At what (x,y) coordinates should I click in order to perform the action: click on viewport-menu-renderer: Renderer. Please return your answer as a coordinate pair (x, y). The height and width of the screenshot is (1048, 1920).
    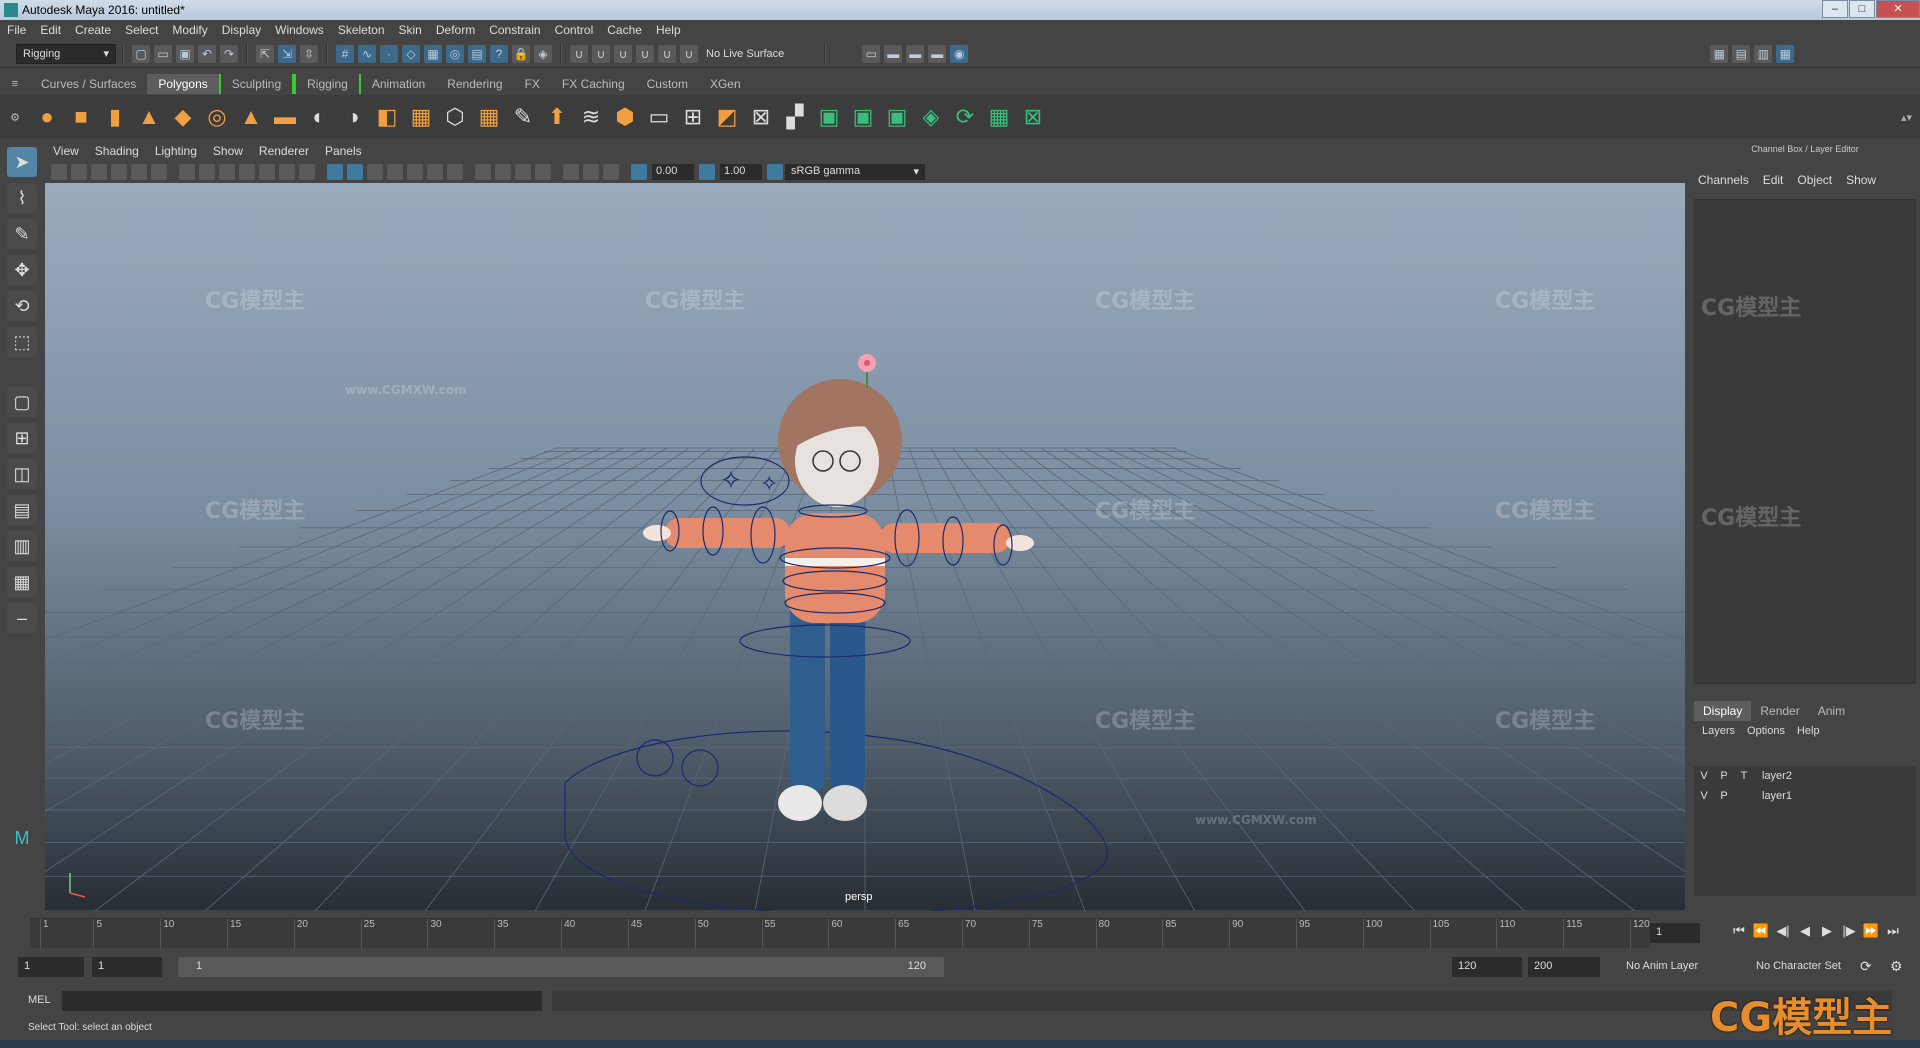
    Looking at the image, I should click on (284, 151).